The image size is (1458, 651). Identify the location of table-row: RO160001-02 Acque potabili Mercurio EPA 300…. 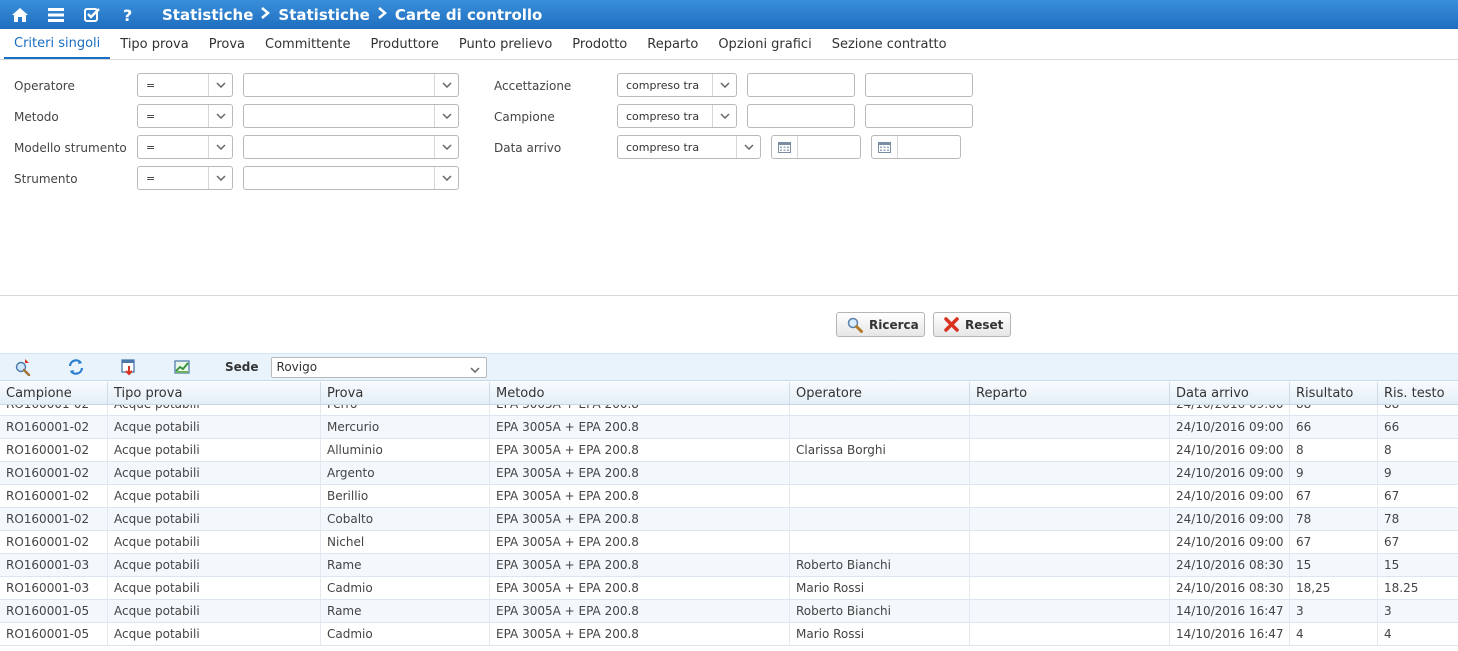
(729, 427).